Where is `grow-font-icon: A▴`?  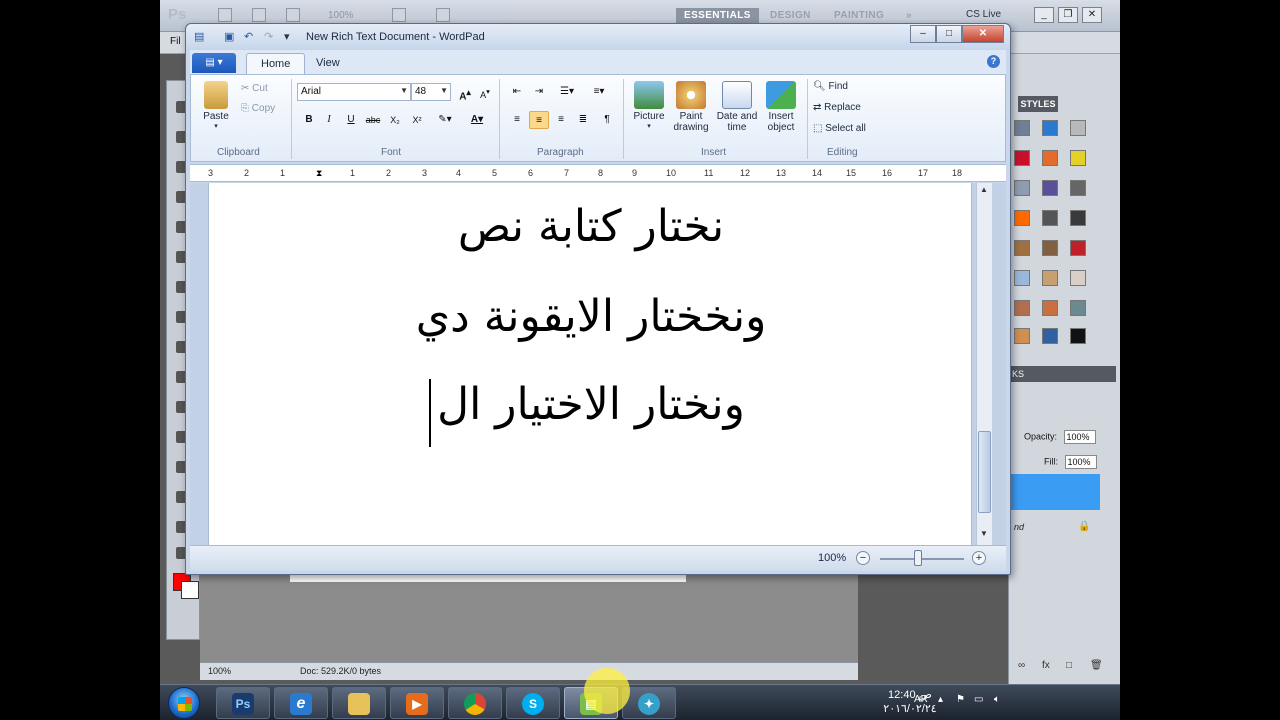 grow-font-icon: A▴ is located at coordinates (465, 92).